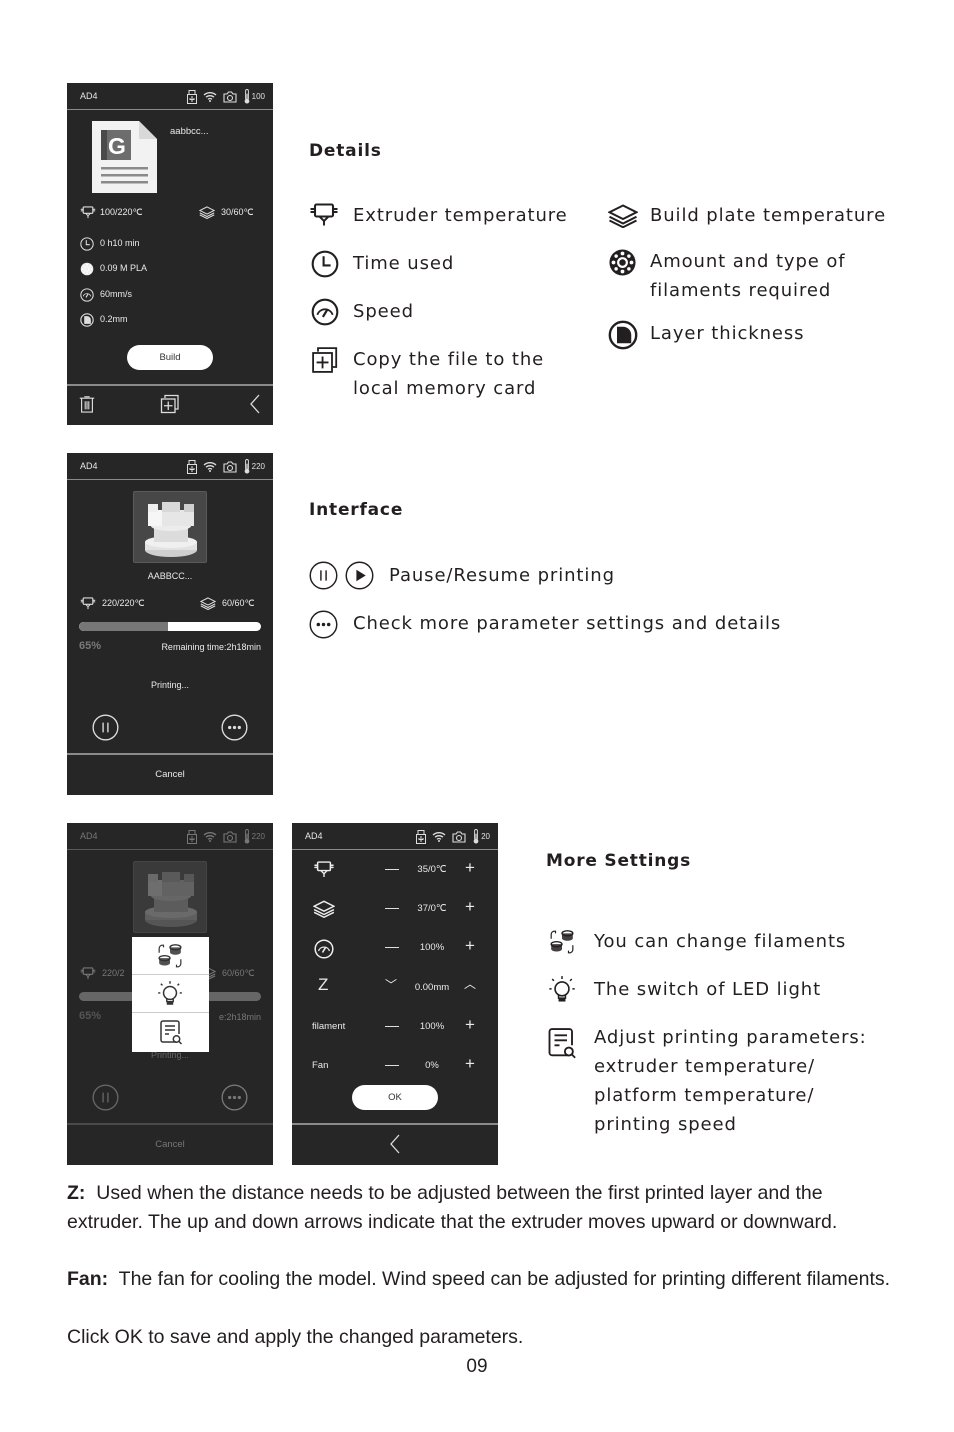 This screenshot has height=1432, width=954. I want to click on filament-amount: 0.09 M PLA, so click(124, 268).